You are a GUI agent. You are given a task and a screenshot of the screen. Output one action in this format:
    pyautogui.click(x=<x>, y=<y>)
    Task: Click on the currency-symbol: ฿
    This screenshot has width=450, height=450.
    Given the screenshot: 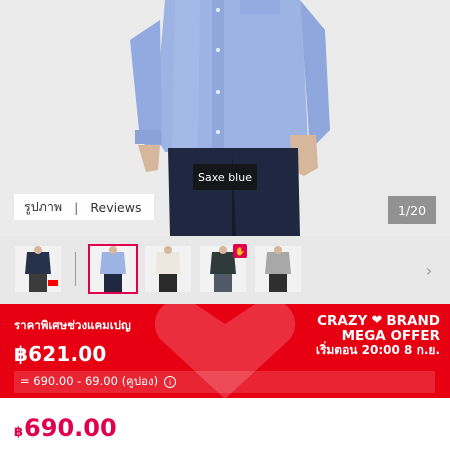 What is the action you would take?
    pyautogui.click(x=19, y=432)
    